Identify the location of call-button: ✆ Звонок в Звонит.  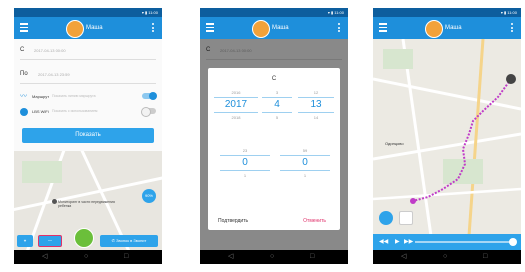
(129, 241).